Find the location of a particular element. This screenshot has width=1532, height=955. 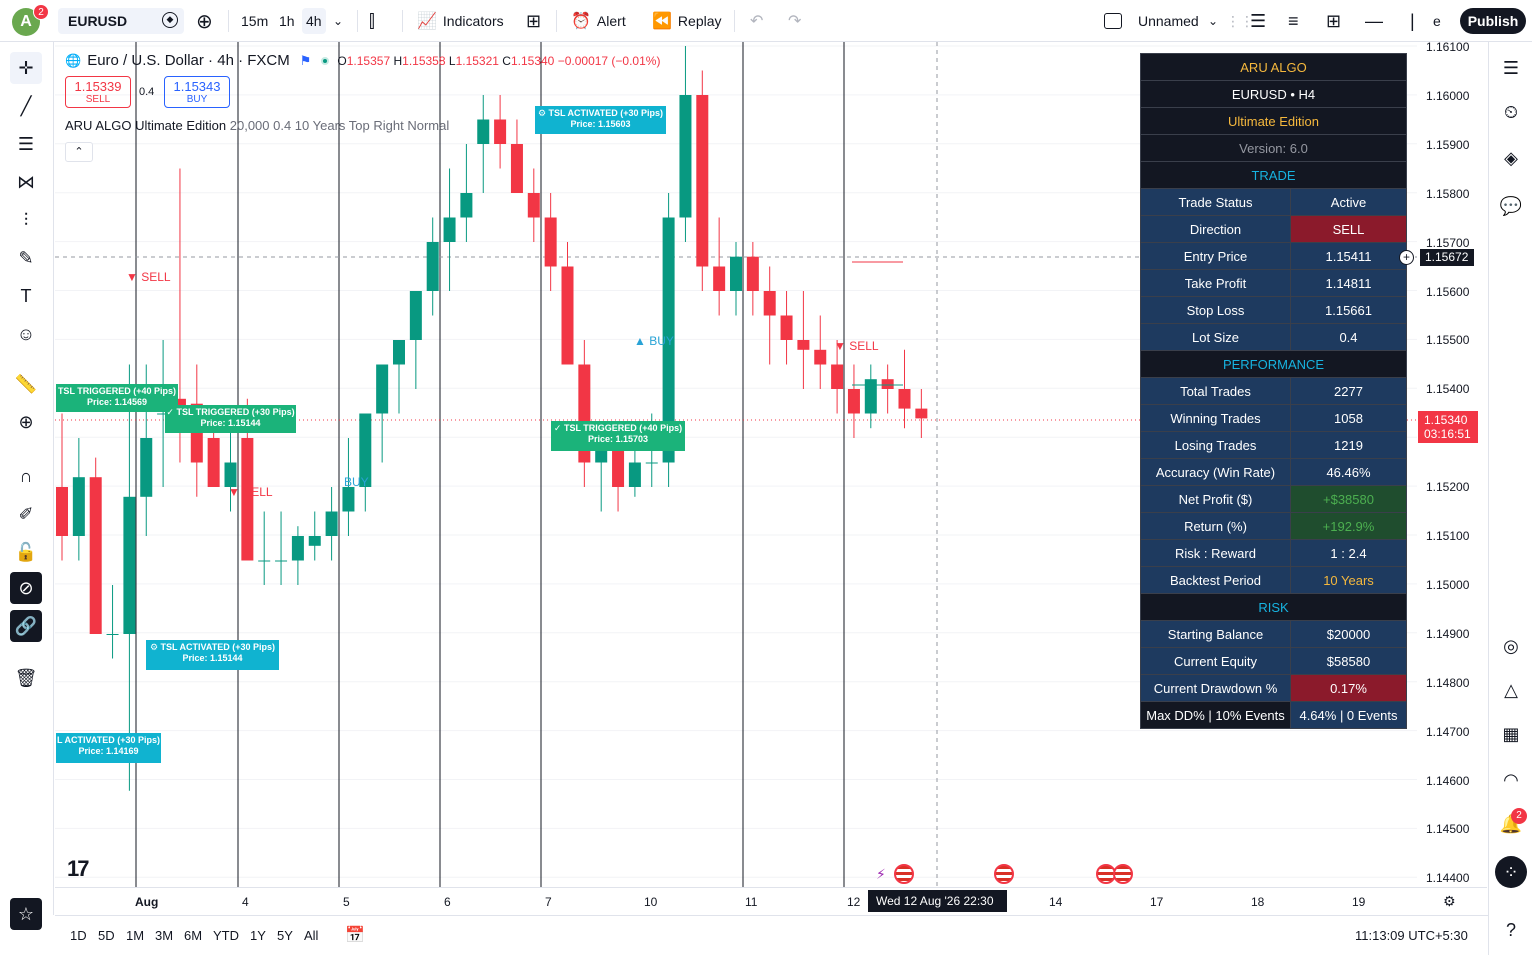

time-axis: Aug 4 5 6 7 10 11 12 14 17 18 19 is located at coordinates (771, 901).